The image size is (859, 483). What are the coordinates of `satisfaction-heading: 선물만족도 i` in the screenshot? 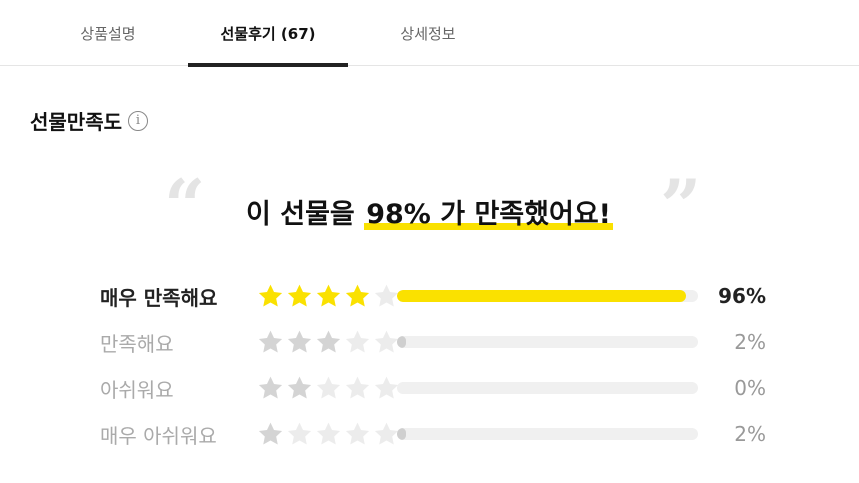 It's located at (89, 120).